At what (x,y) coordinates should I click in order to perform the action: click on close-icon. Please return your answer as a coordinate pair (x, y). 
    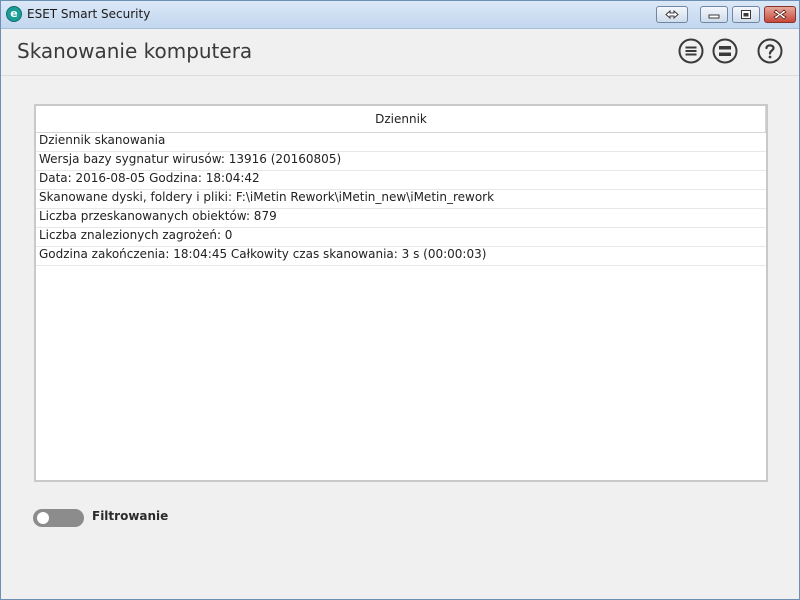
    Looking at the image, I should click on (780, 14).